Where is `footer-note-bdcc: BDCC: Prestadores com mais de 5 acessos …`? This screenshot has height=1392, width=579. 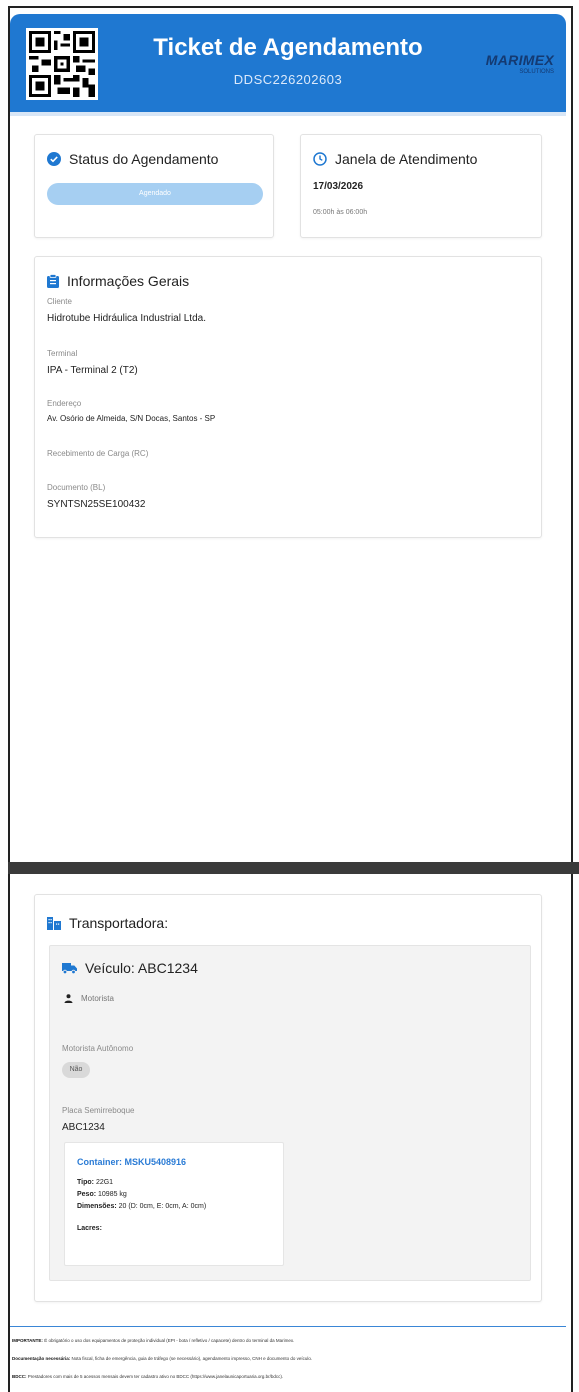 footer-note-bdcc: BDCC: Prestadores com mais de 5 acessos … is located at coordinates (290, 1376).